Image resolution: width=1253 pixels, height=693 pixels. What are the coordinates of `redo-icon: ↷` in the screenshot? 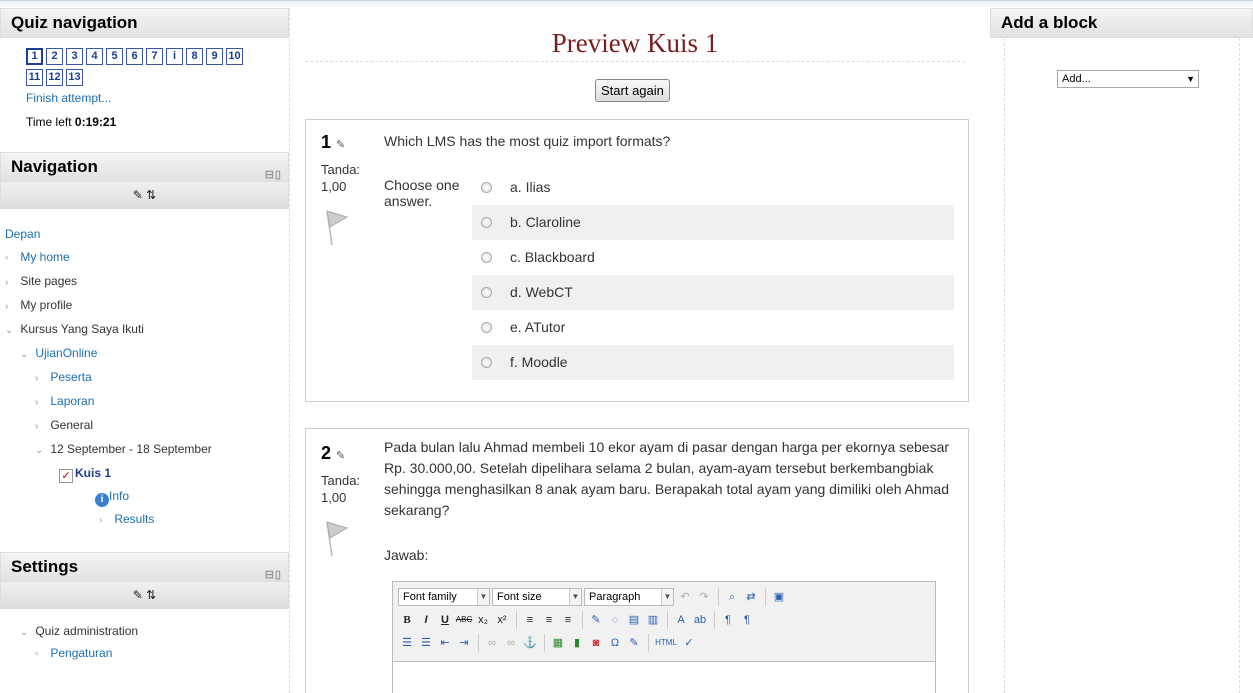 It's located at (704, 597).